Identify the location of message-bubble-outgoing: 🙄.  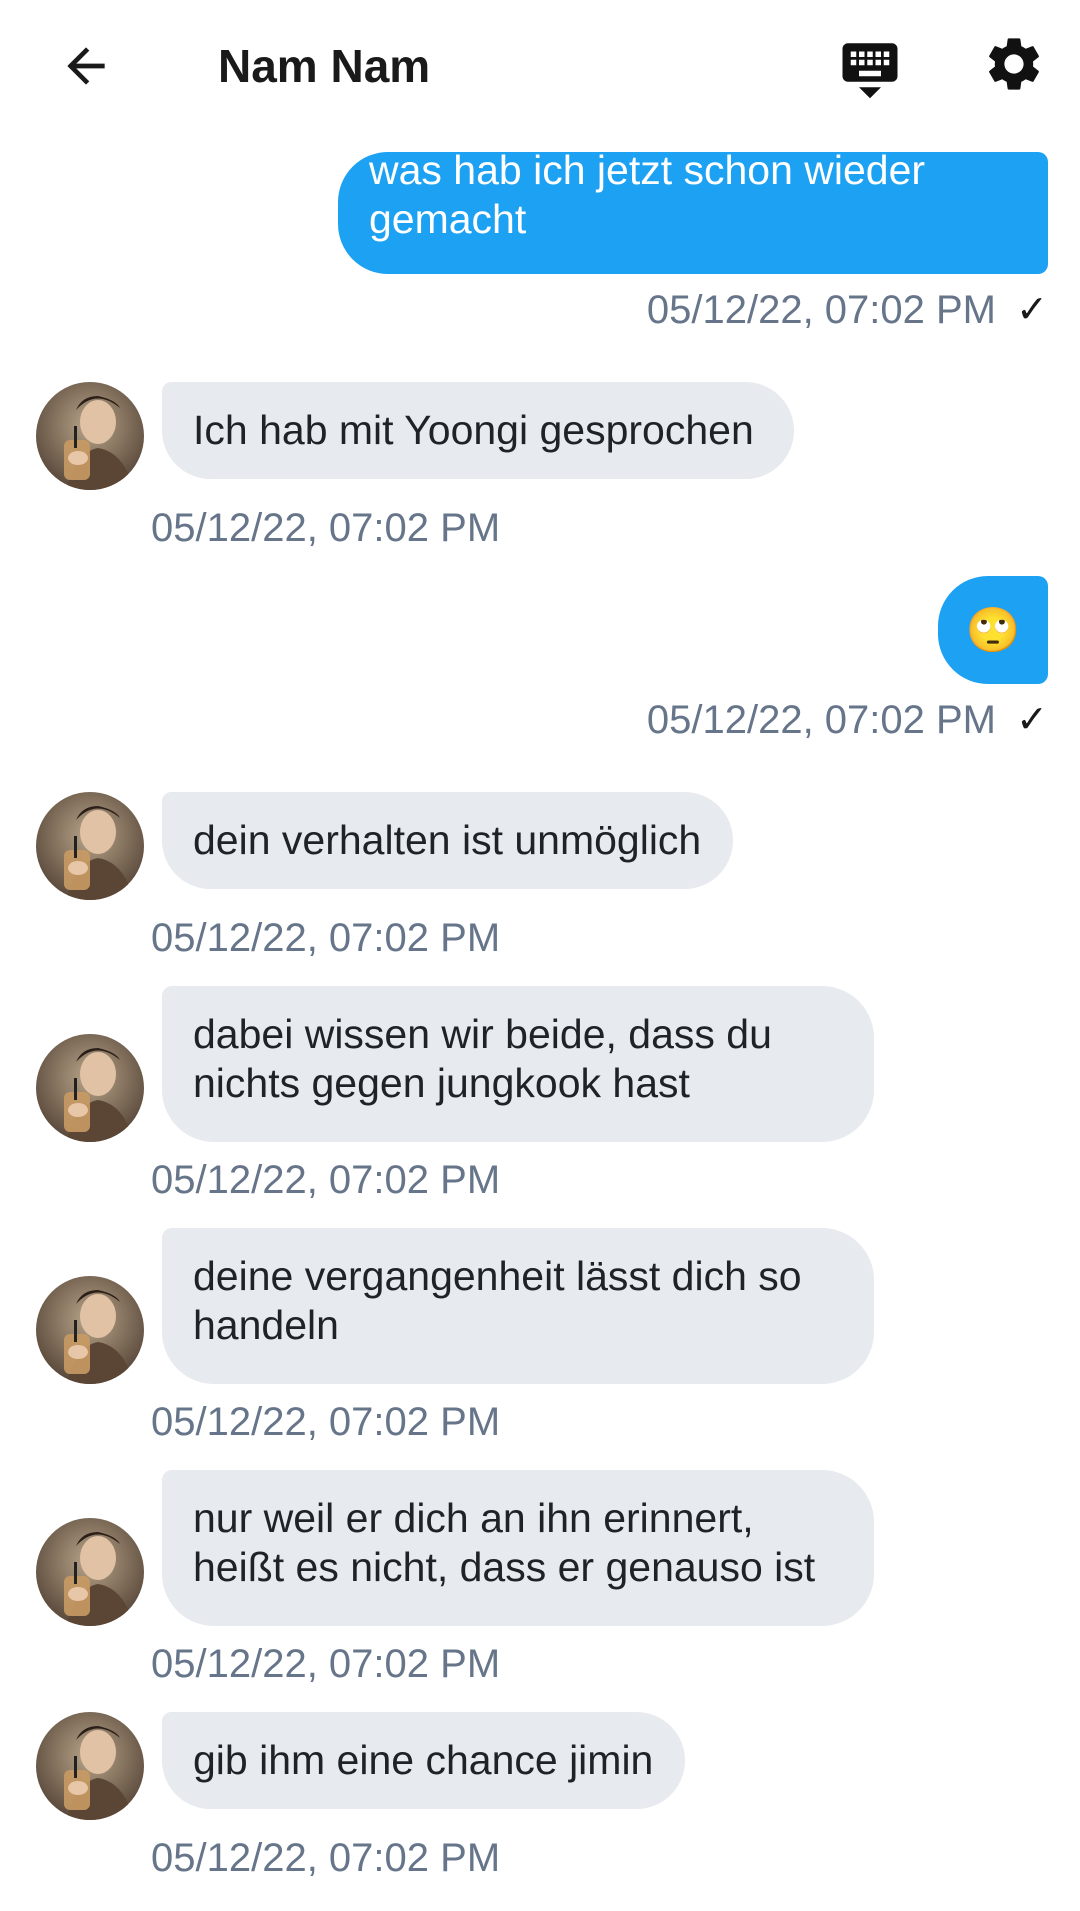
(993, 630).